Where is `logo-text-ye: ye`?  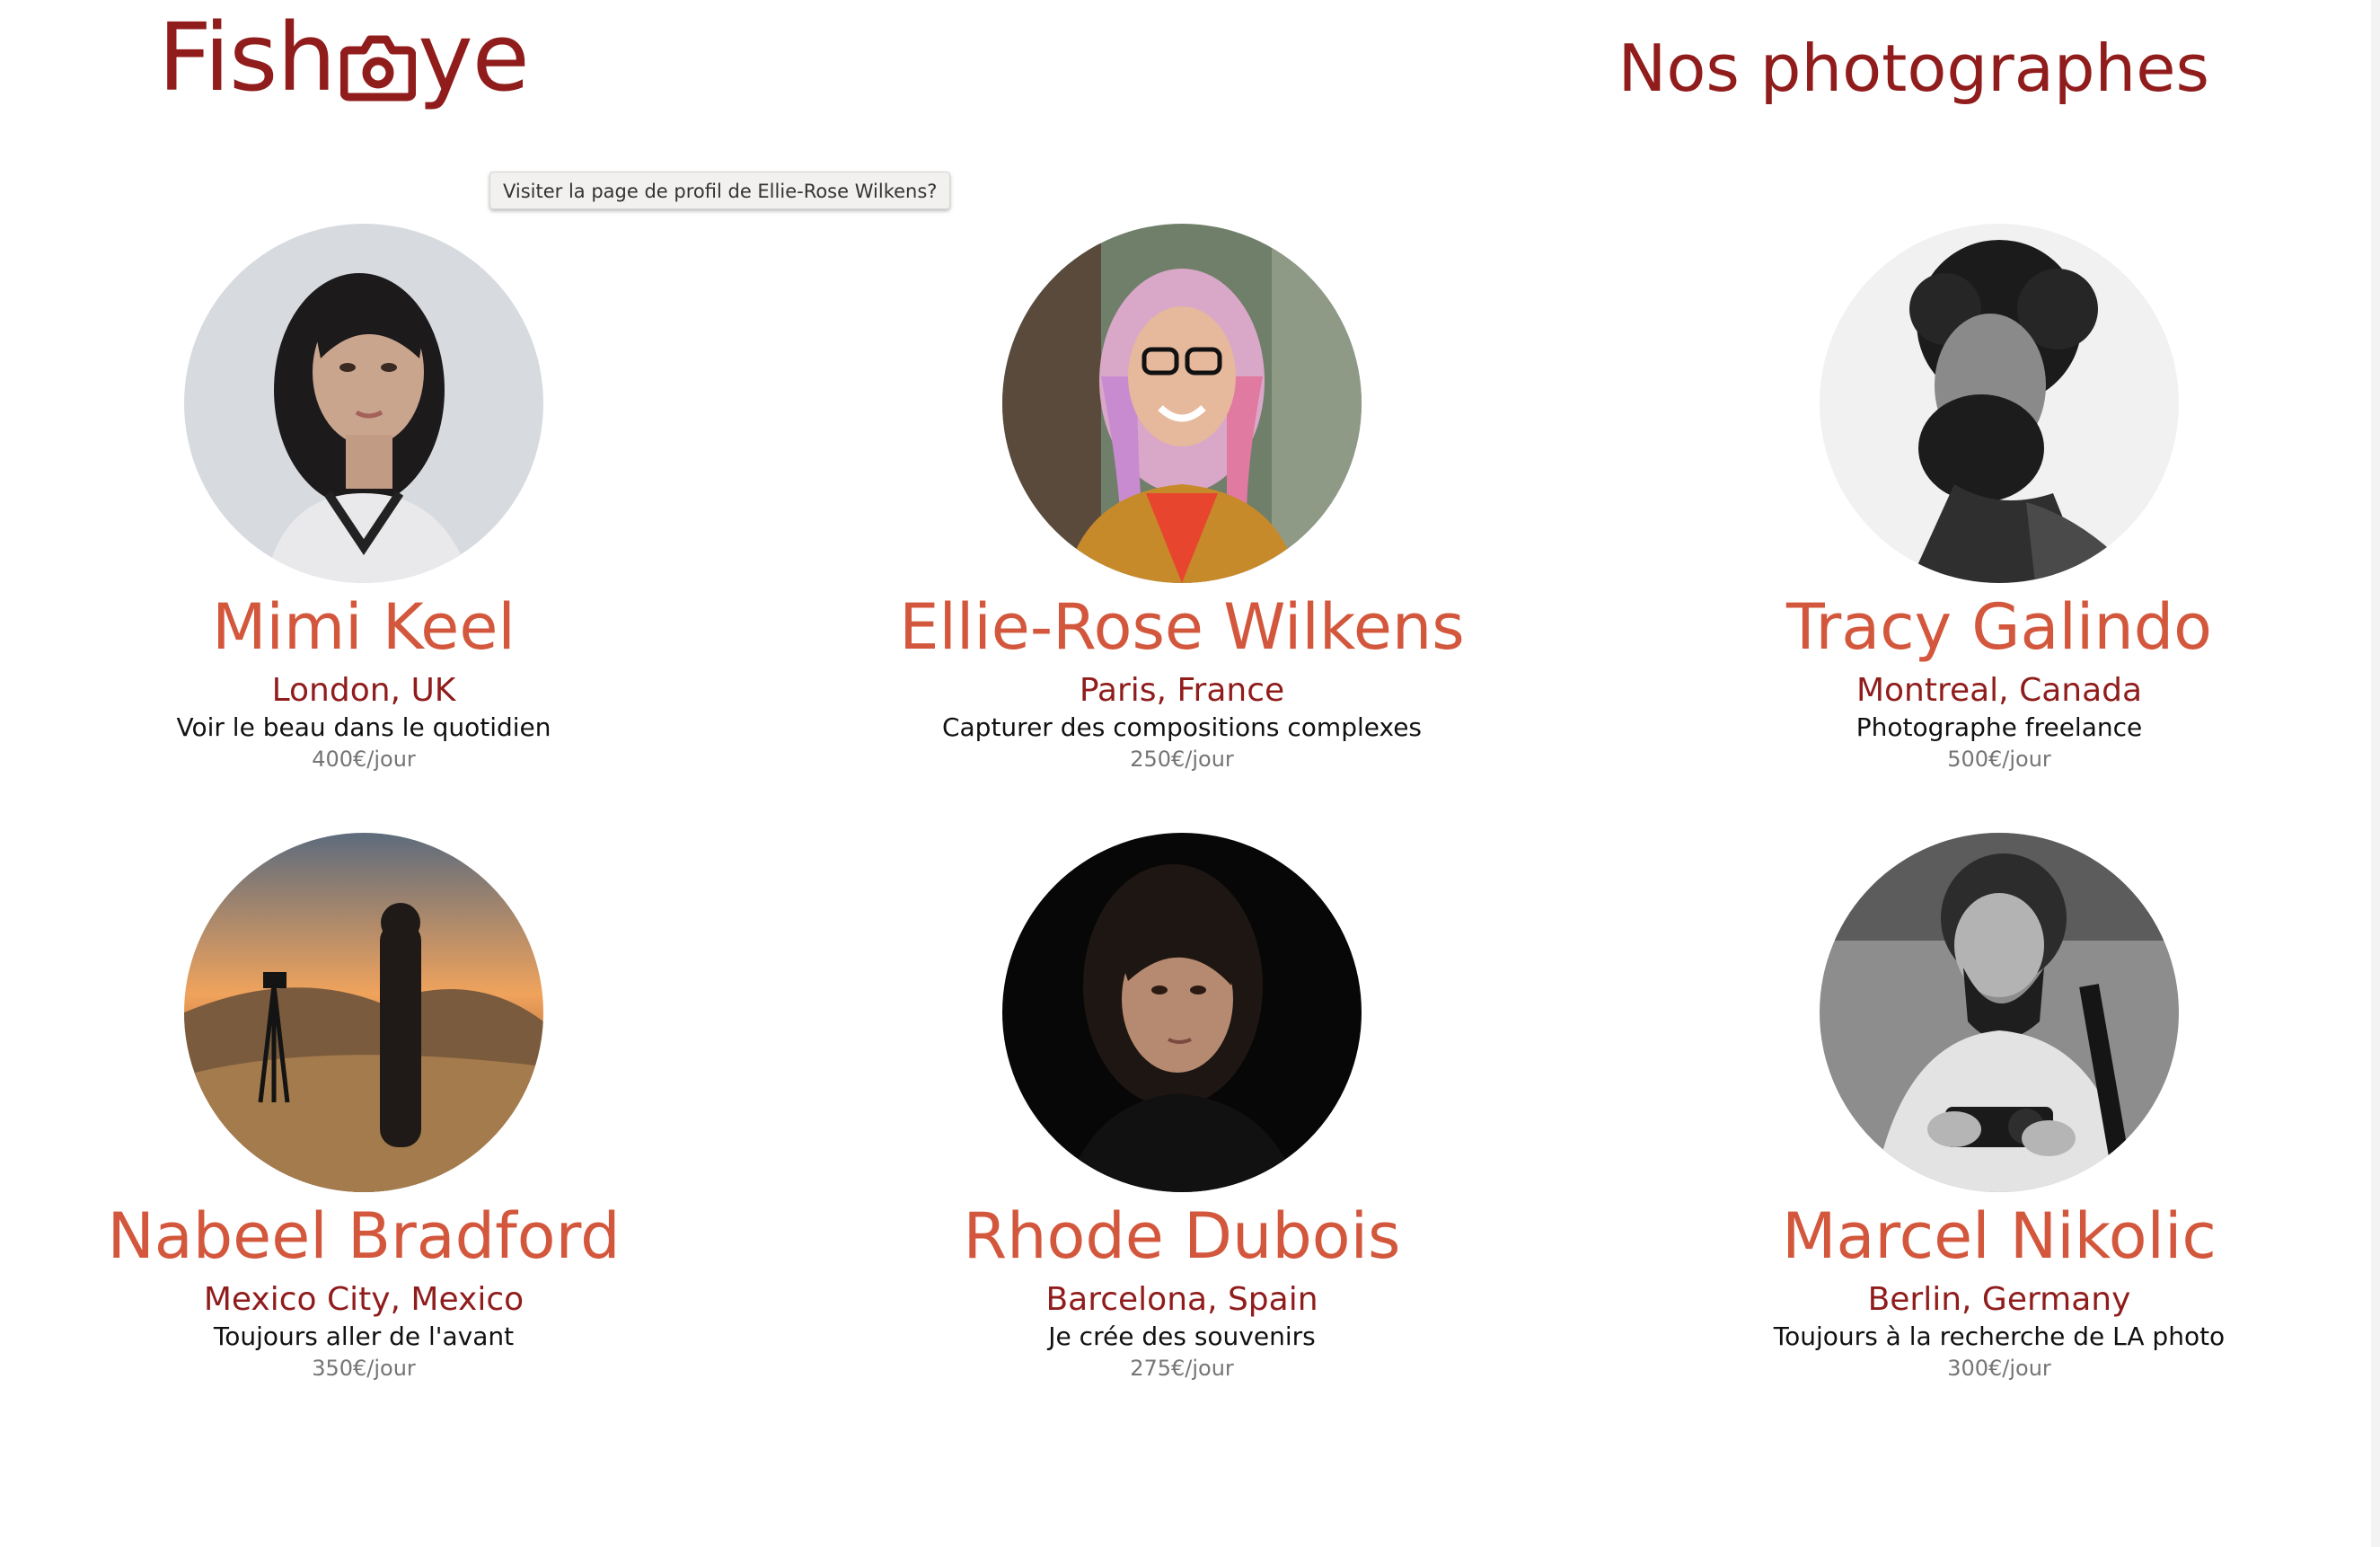 logo-text-ye: ye is located at coordinates (474, 57).